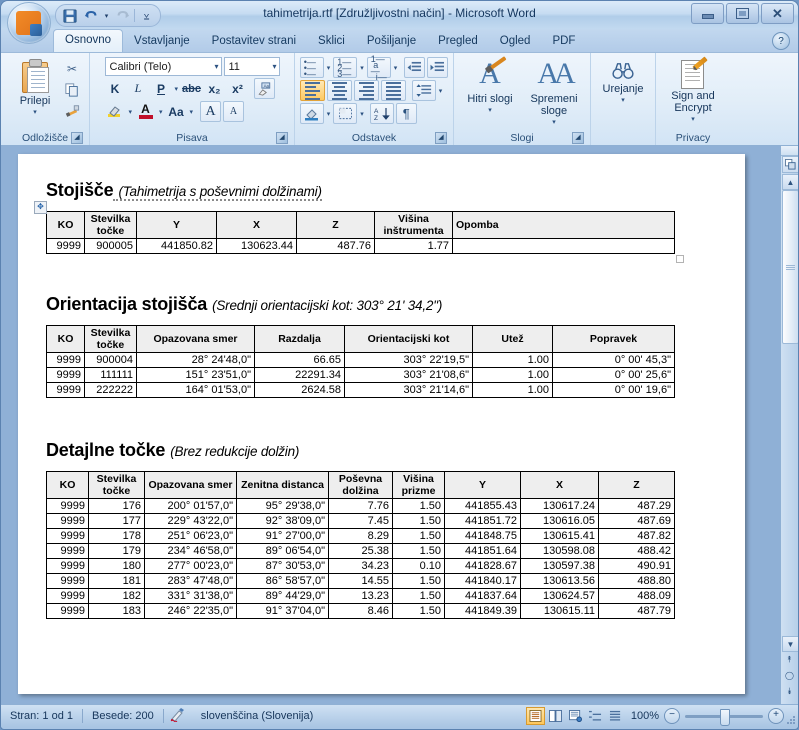 This screenshot has width=799, height=730. I want to click on zoom-slider, so click(724, 717).